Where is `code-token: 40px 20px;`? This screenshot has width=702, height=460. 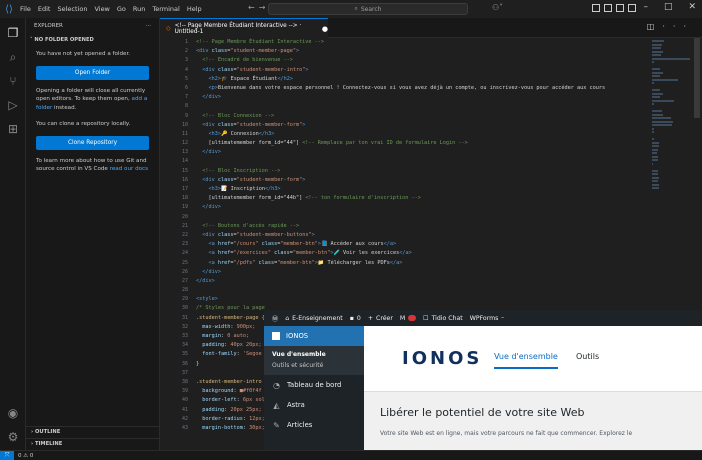
code-token: 40px 20px; is located at coordinates (246, 345).